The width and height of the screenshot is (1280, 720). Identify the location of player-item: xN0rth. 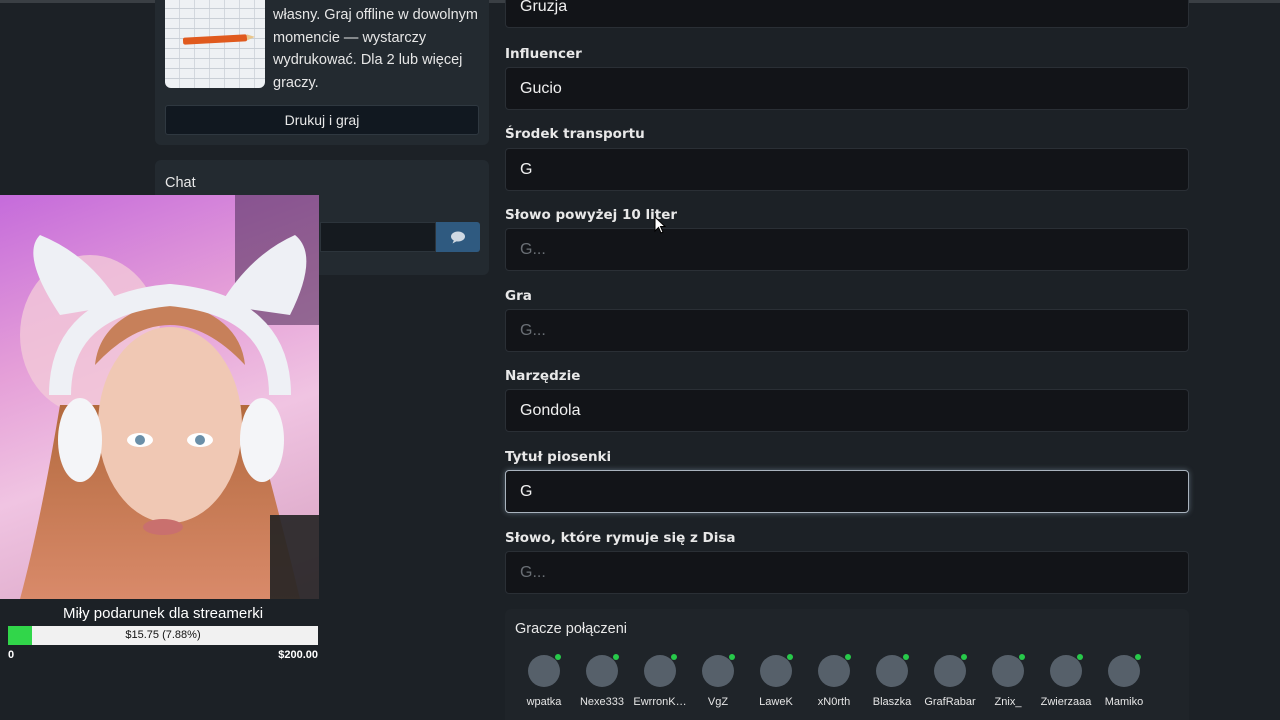
(834, 680).